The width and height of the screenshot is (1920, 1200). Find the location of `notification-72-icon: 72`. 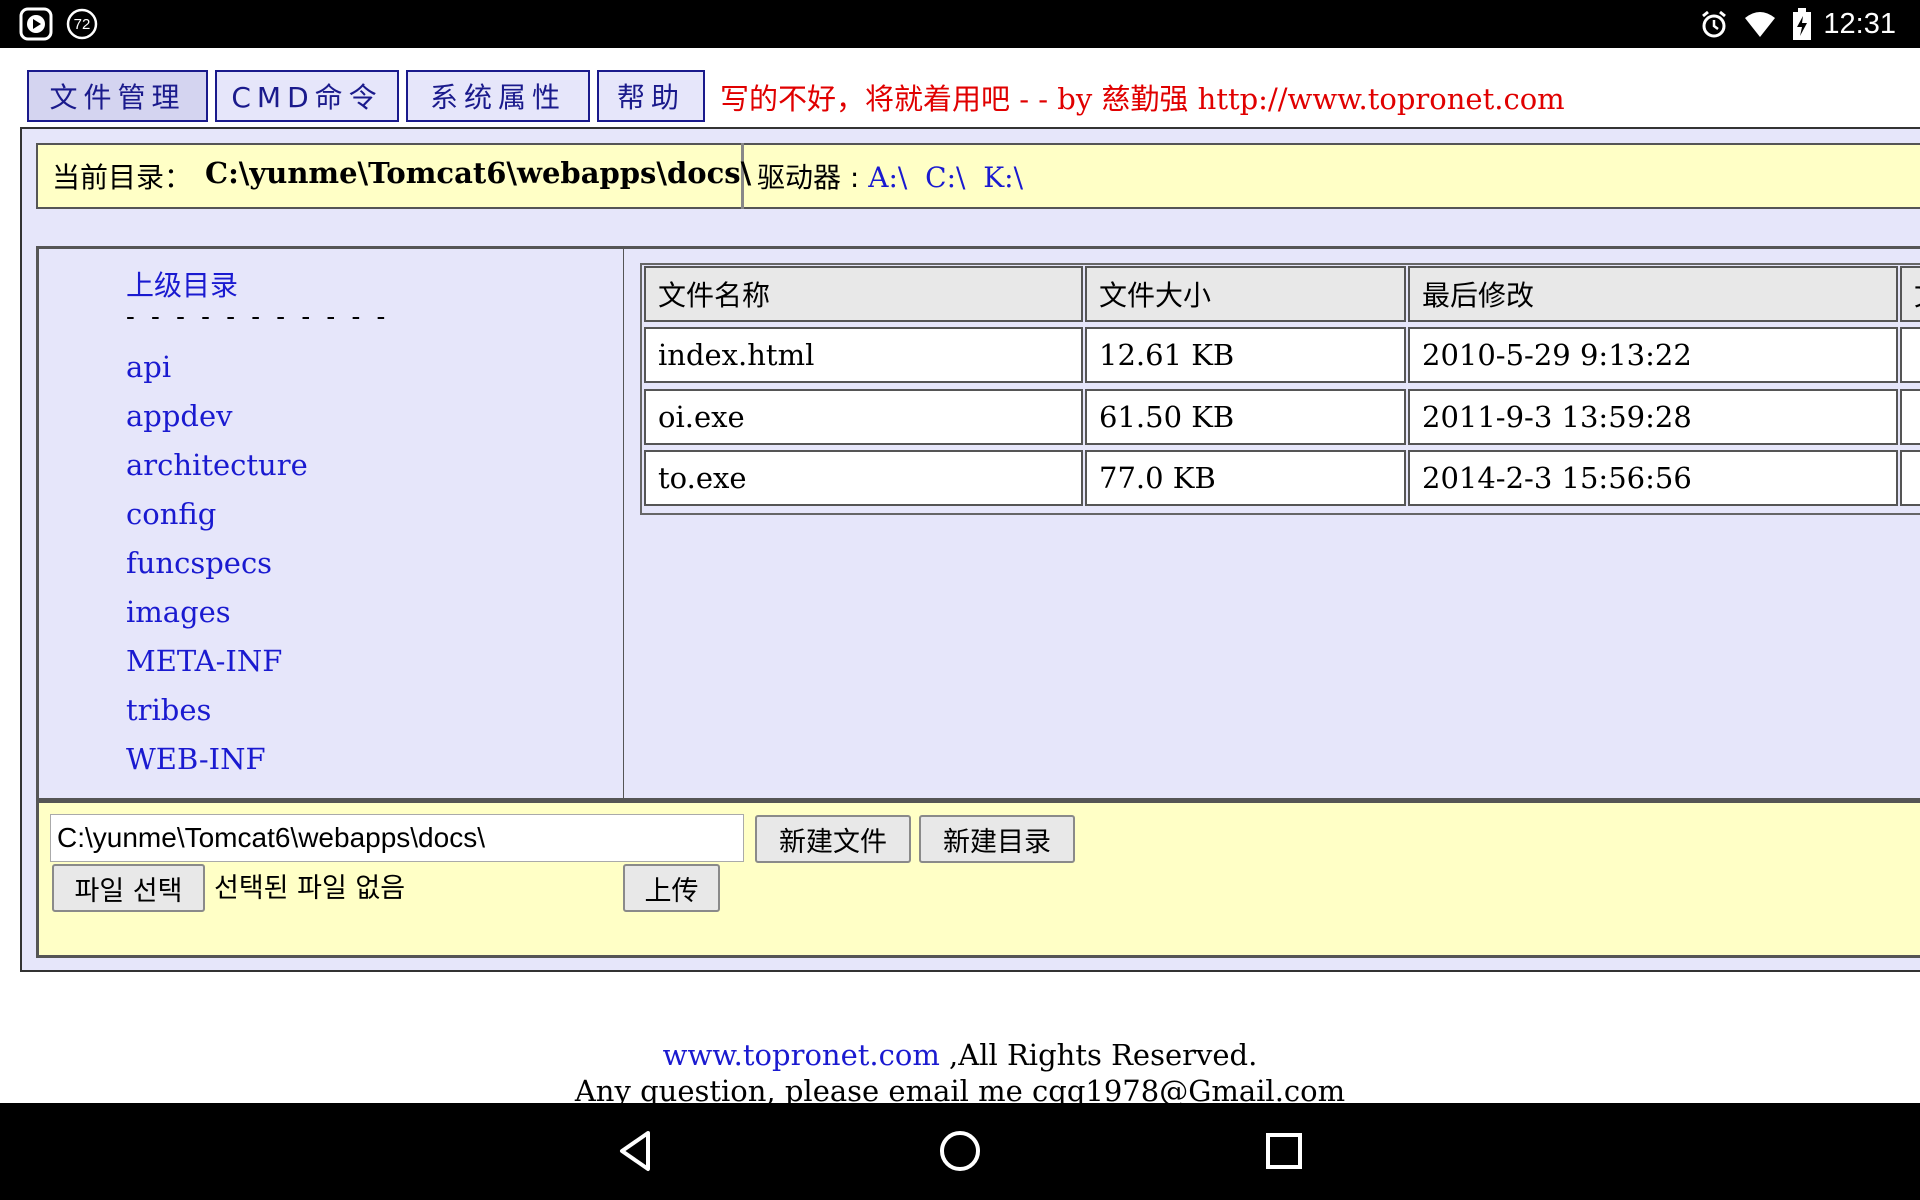

notification-72-icon: 72 is located at coordinates (82, 24).